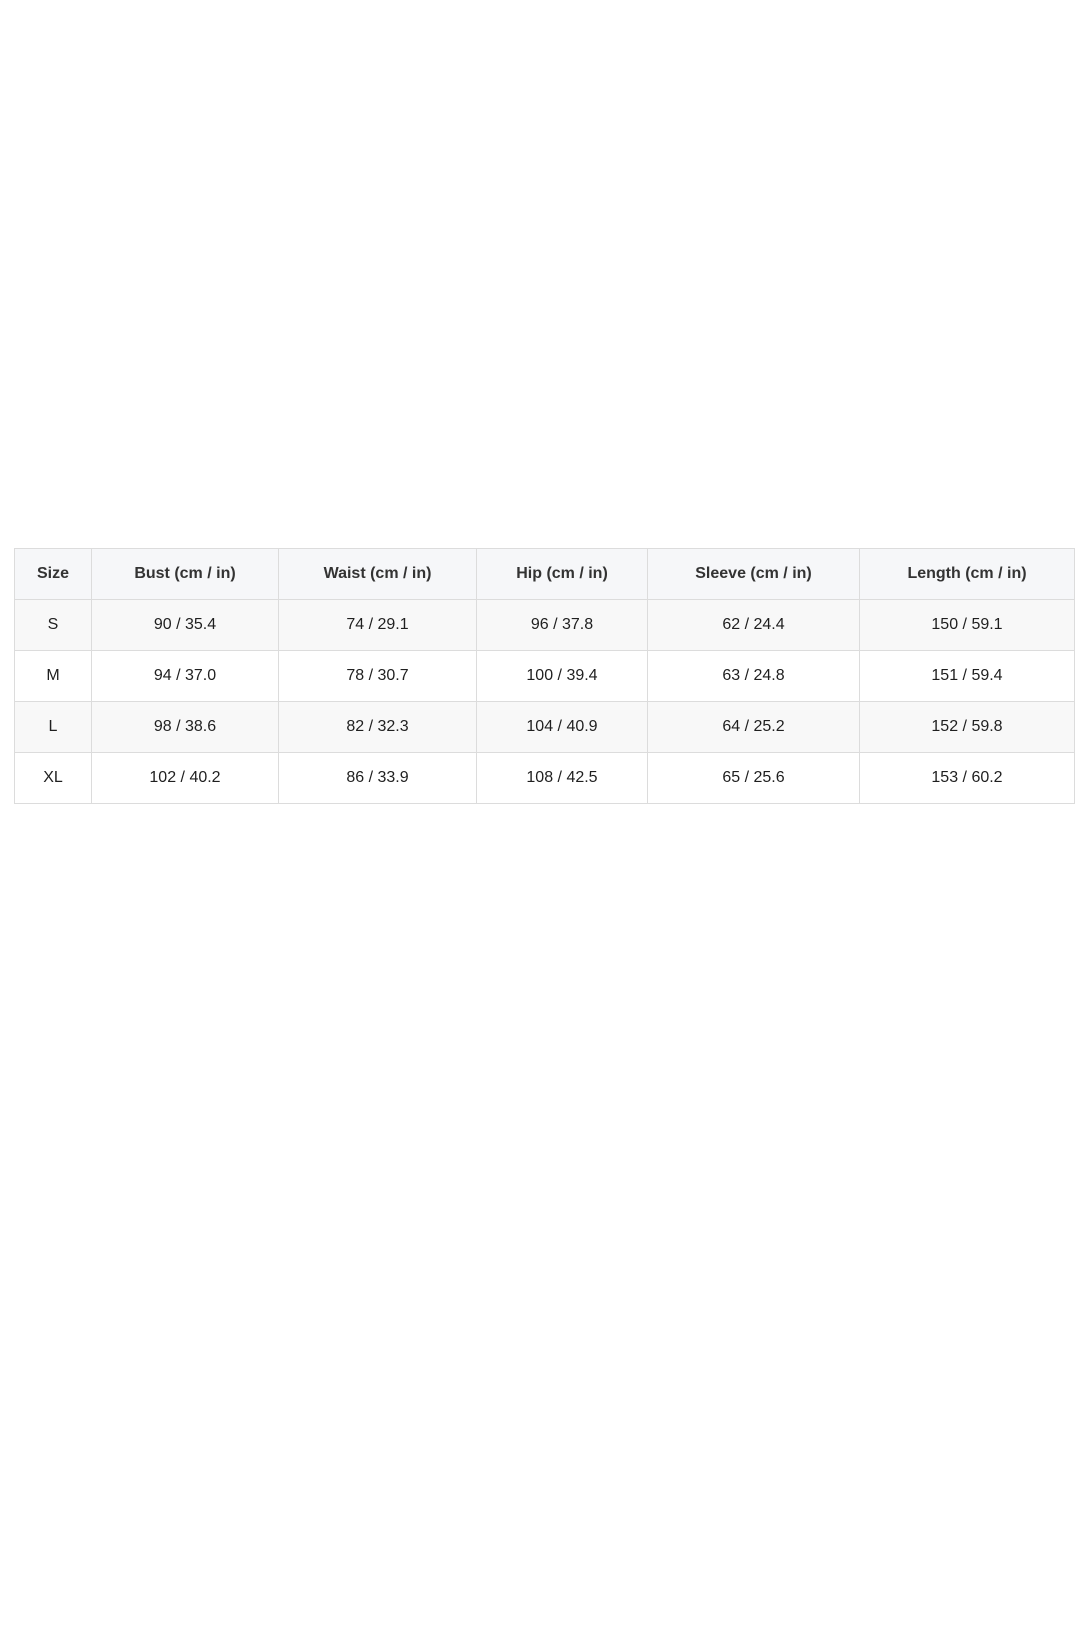 The height and width of the screenshot is (1632, 1088). What do you see at coordinates (53, 625) in the screenshot?
I see `cell-size: S` at bounding box center [53, 625].